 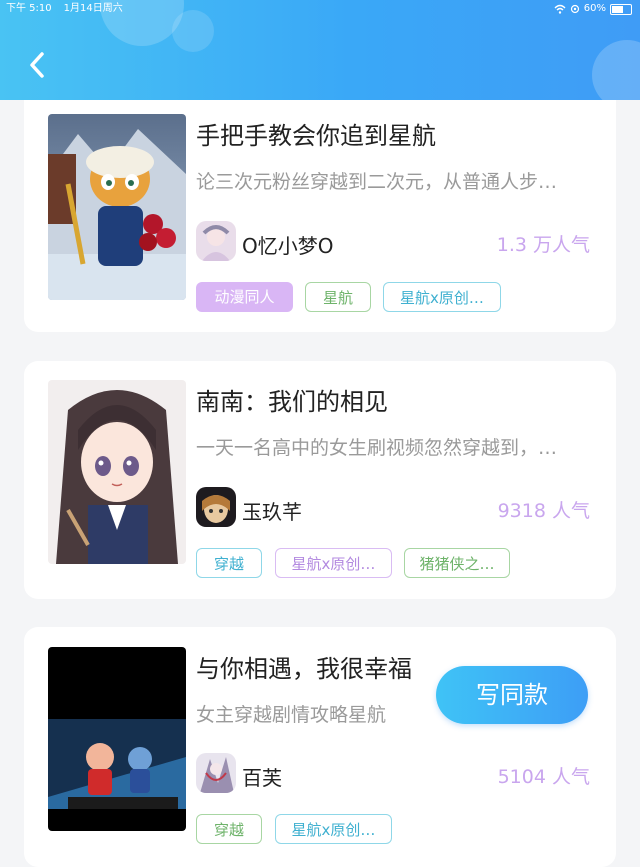 What do you see at coordinates (291, 715) in the screenshot?
I see `work-description: 女主穿越剧情攻略星航` at bounding box center [291, 715].